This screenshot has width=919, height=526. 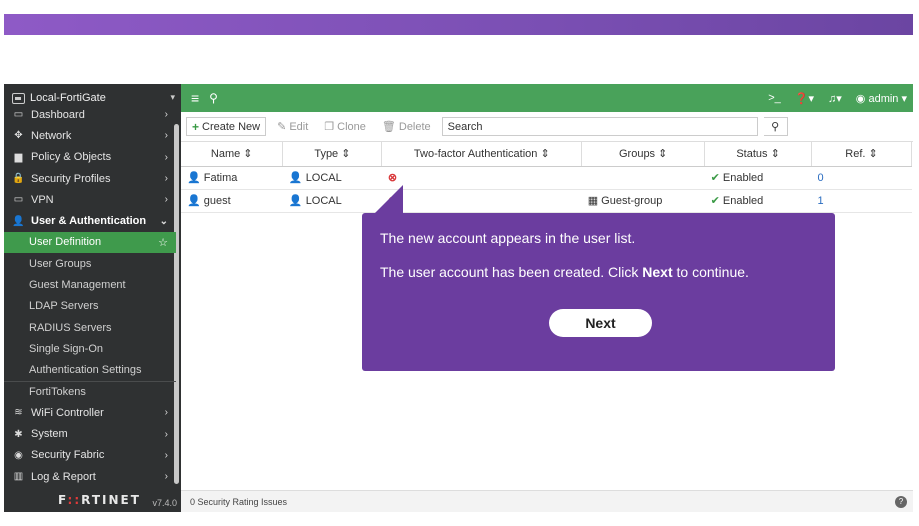 I want to click on sidebar-subitem-authentication-settings: Authentication Settings, so click(x=90, y=370).